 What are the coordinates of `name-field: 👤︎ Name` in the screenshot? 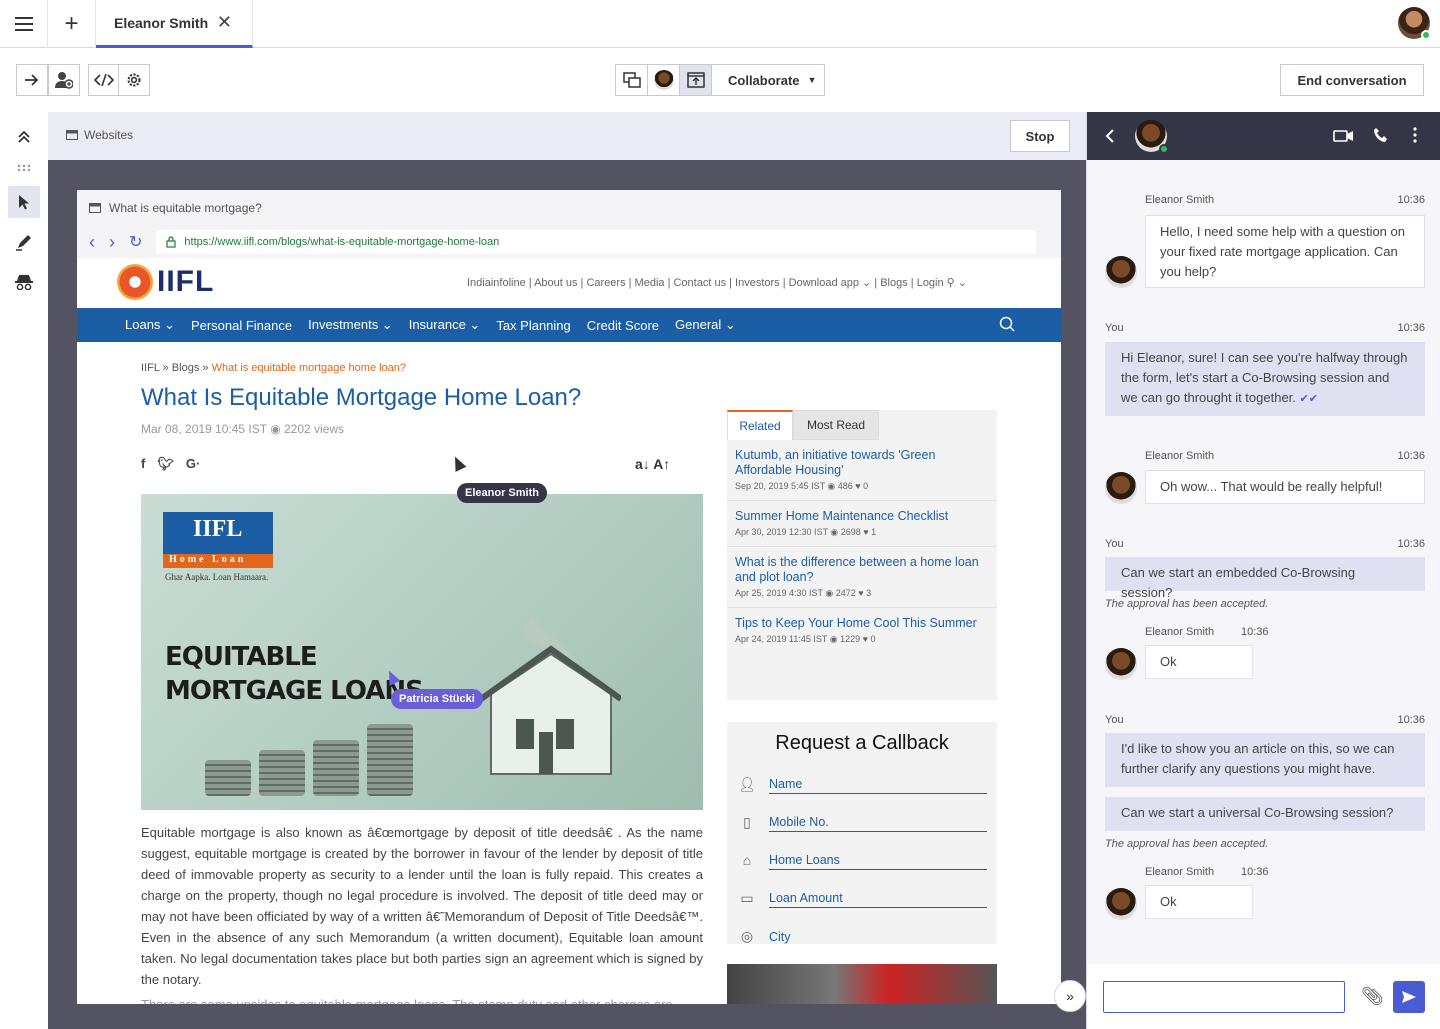 It's located at (862, 784).